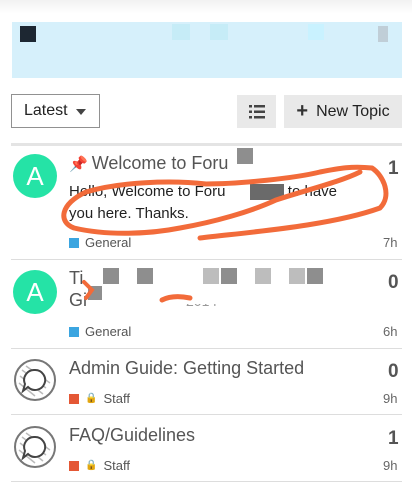 The image size is (412, 500). I want to click on list-icon, so click(256, 111).